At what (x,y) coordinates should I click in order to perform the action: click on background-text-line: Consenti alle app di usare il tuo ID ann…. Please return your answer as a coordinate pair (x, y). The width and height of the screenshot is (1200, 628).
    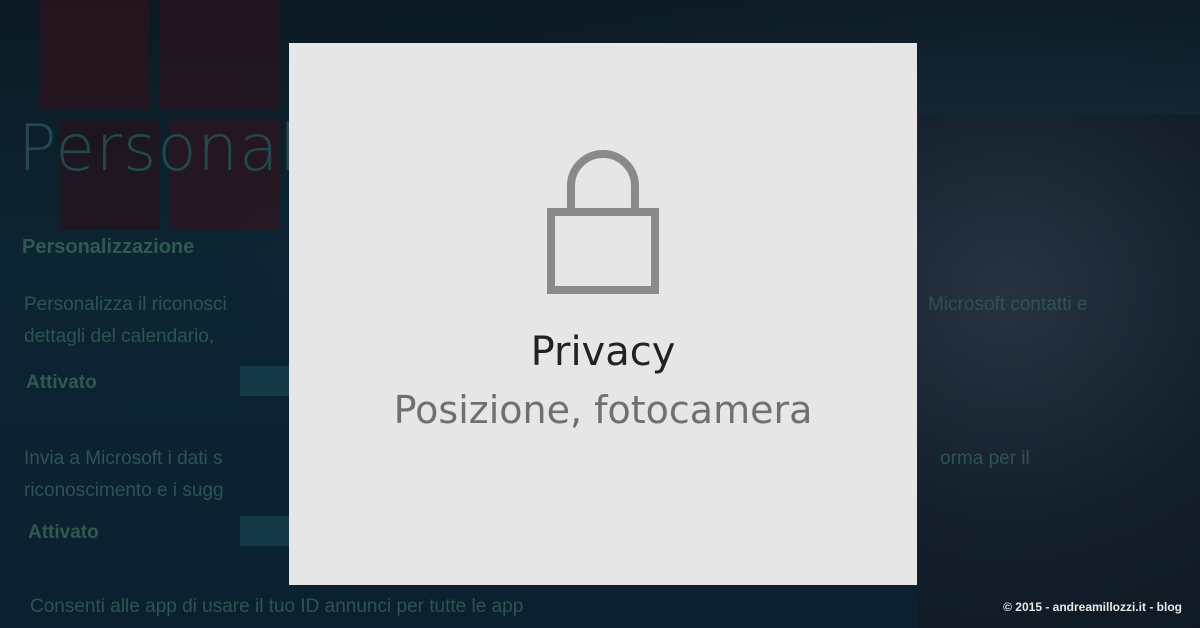
    Looking at the image, I should click on (277, 606).